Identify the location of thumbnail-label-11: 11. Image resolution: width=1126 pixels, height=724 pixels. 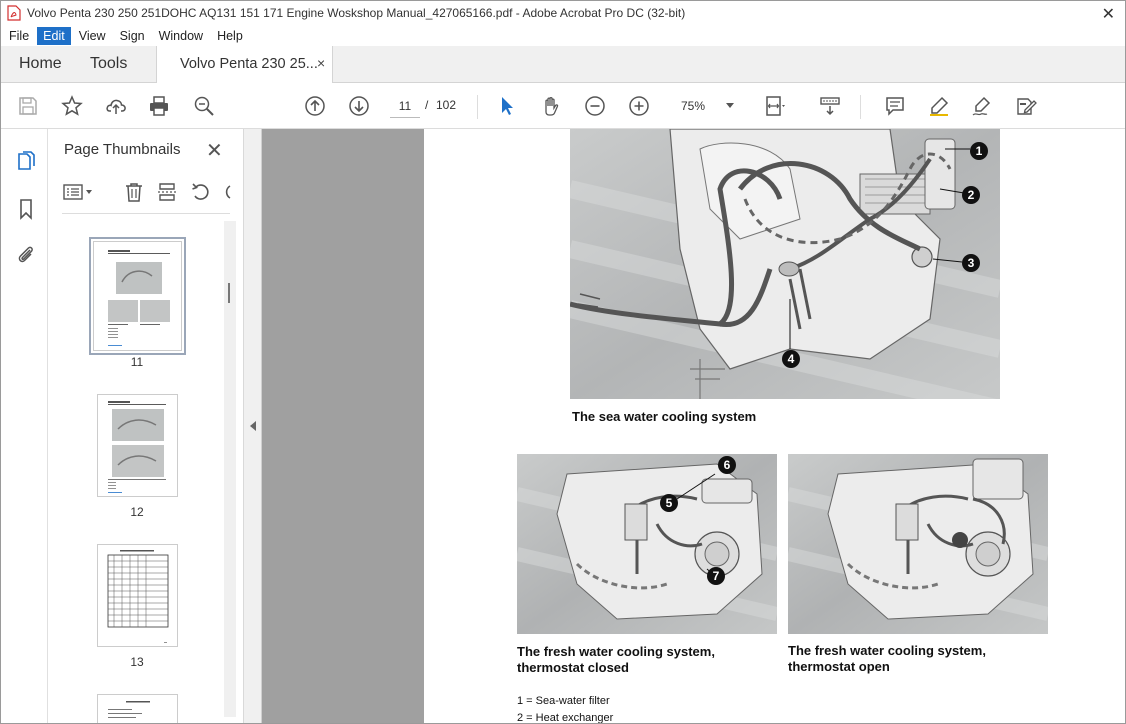
(137, 362).